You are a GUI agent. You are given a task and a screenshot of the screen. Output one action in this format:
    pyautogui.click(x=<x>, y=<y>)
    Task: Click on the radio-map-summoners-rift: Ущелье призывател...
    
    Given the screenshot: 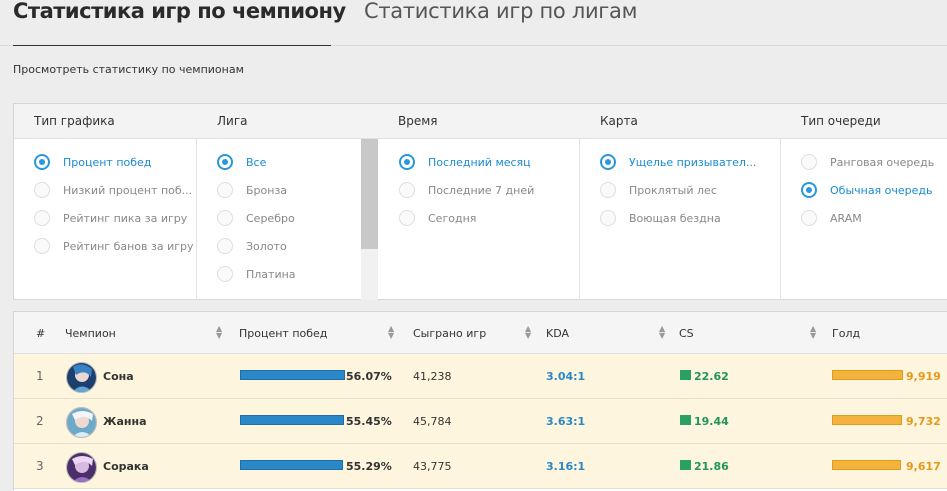 What is the action you would take?
    pyautogui.click(x=678, y=162)
    